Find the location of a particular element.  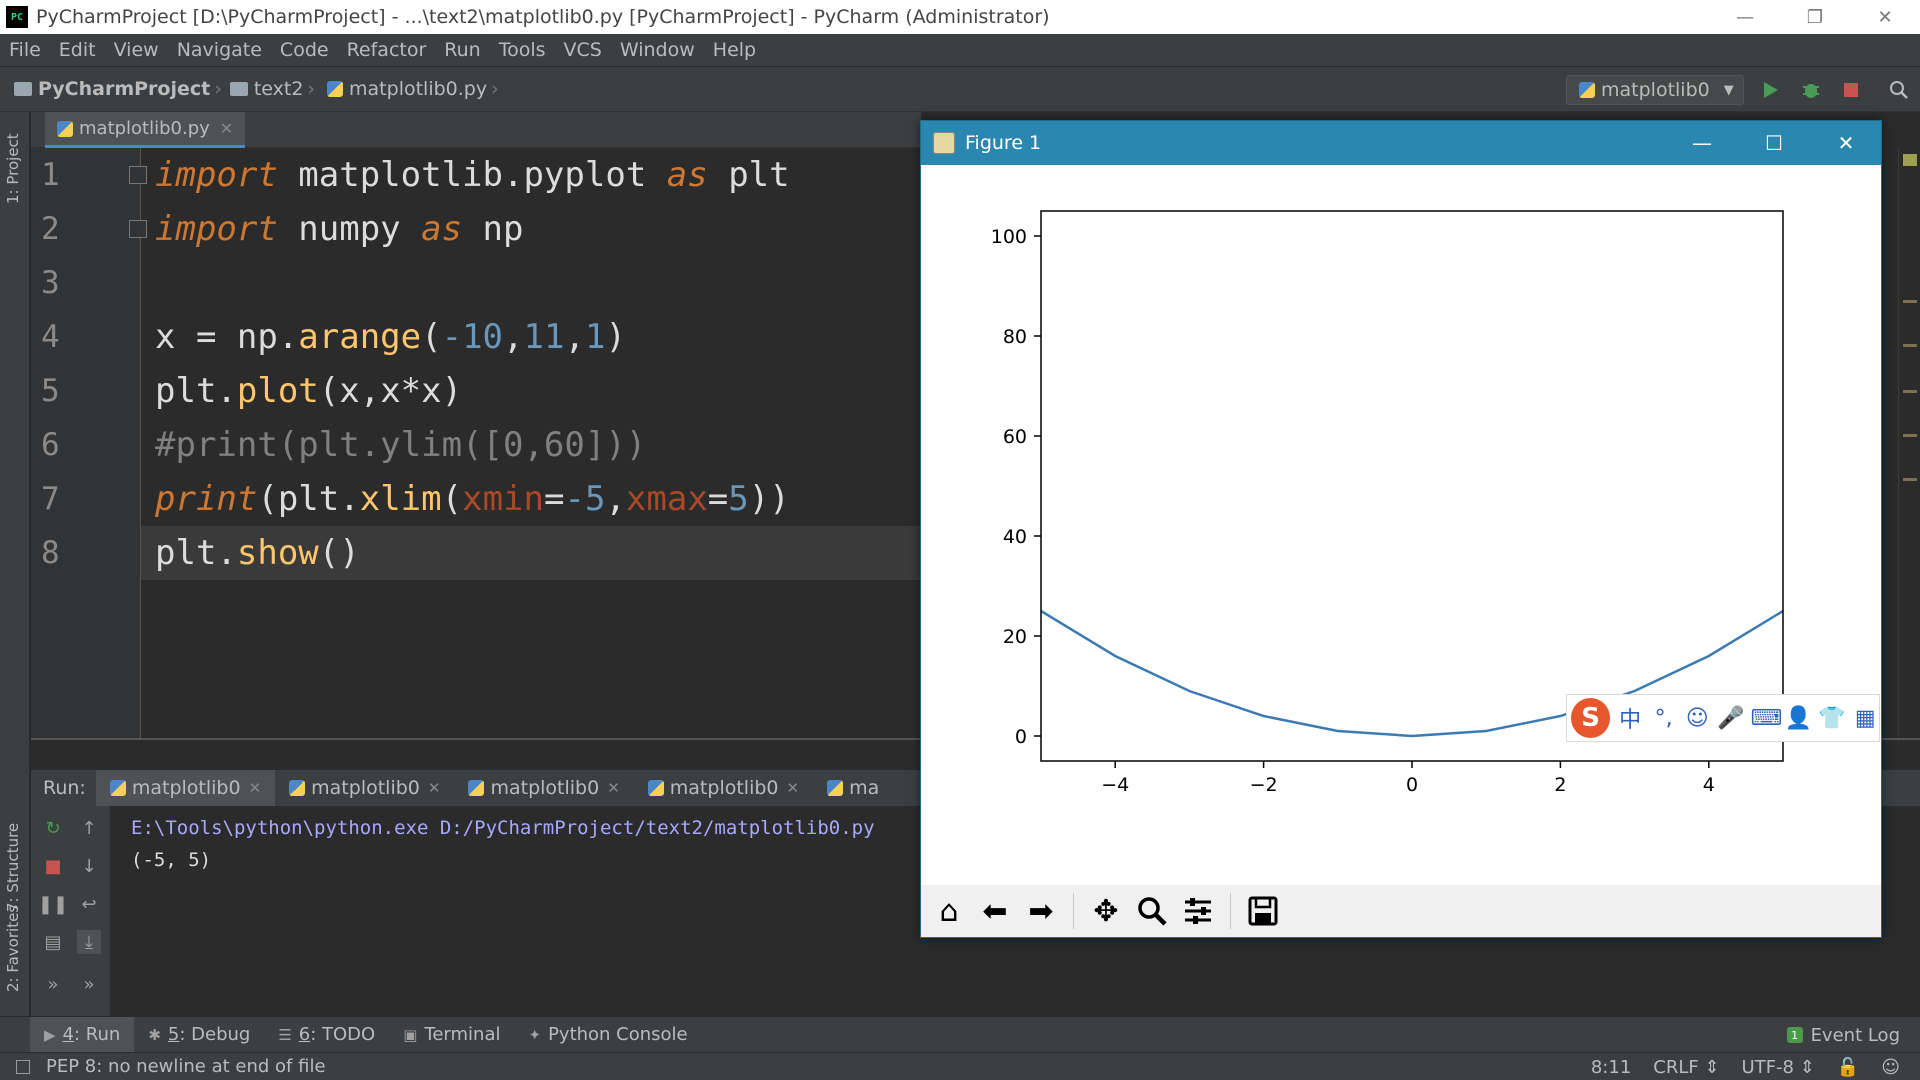

layout-icon: ▤ is located at coordinates (53, 942).